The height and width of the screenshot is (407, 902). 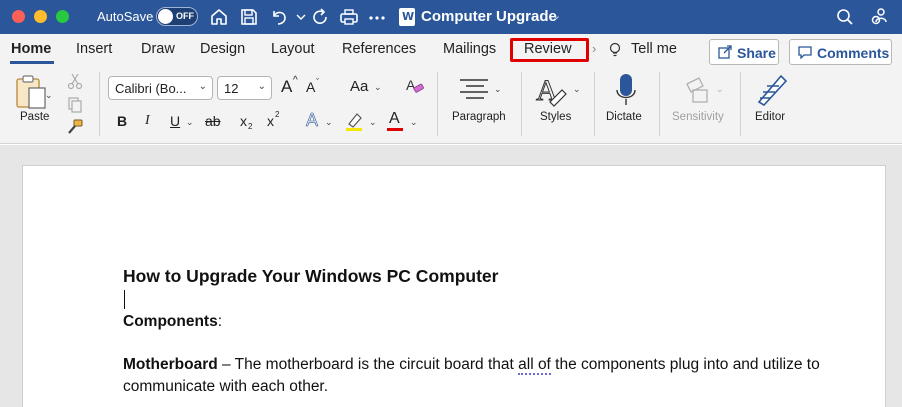 What do you see at coordinates (725, 52) in the screenshot?
I see `share-icon` at bounding box center [725, 52].